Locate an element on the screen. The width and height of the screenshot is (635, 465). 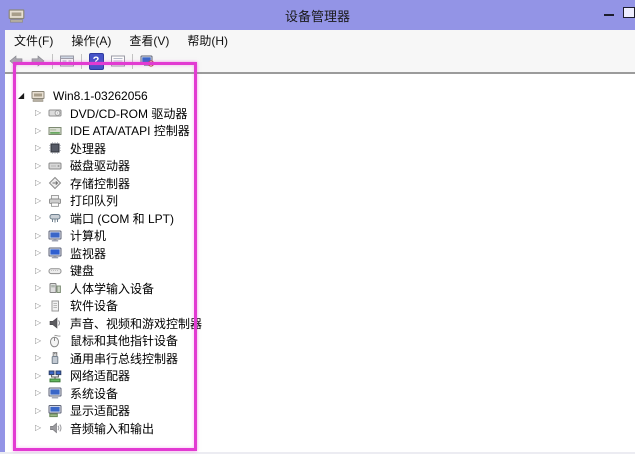
window-title: 设备管理器 is located at coordinates (317, 16).